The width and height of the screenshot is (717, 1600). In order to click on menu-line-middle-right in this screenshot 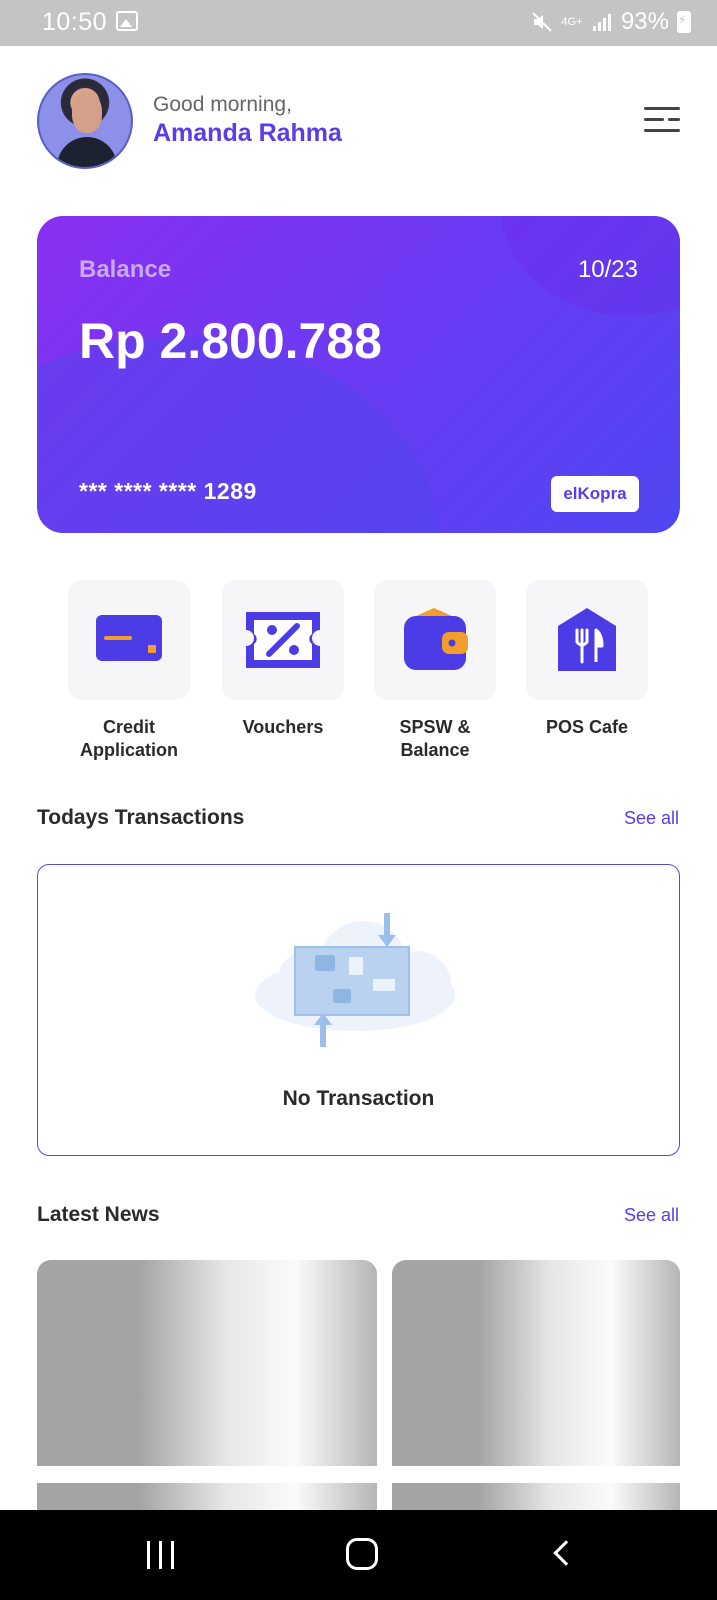, I will do `click(674, 119)`.